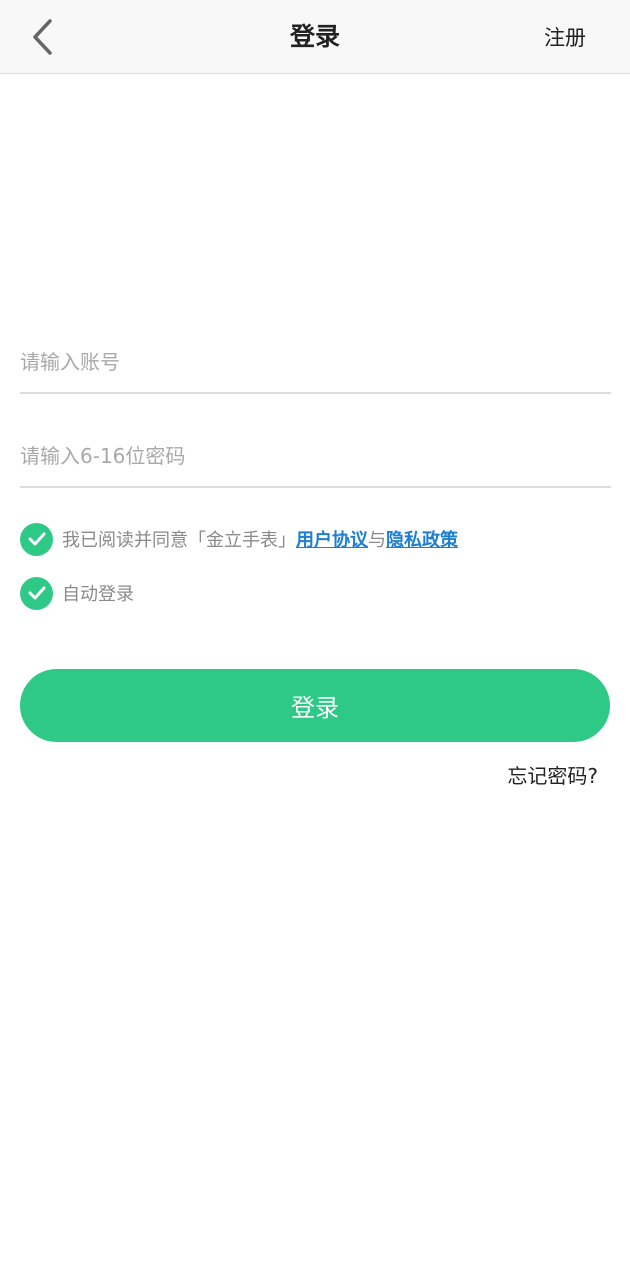 The height and width of the screenshot is (1280, 630). I want to click on account-input, so click(315, 362).